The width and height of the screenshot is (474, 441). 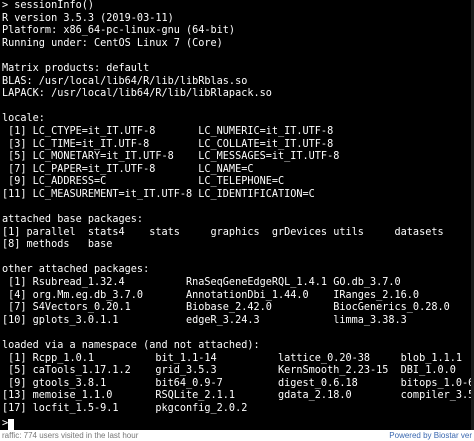 What do you see at coordinates (73, 220) in the screenshot?
I see `output-line: attached base packages:` at bounding box center [73, 220].